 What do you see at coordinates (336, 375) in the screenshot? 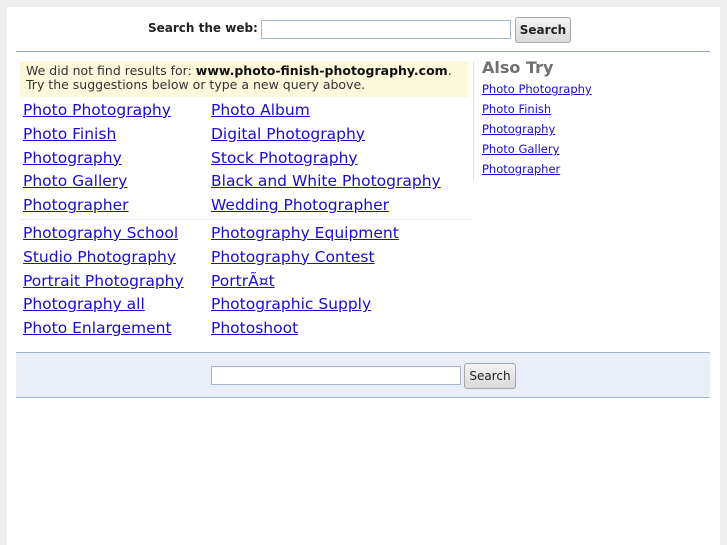
I see `bottom-search-input` at bounding box center [336, 375].